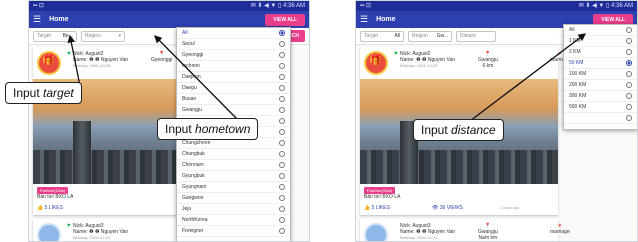 The height and width of the screenshot is (242, 638). What do you see at coordinates (233, 66) in the screenshot?
I see `region-option: Incheon` at bounding box center [233, 66].